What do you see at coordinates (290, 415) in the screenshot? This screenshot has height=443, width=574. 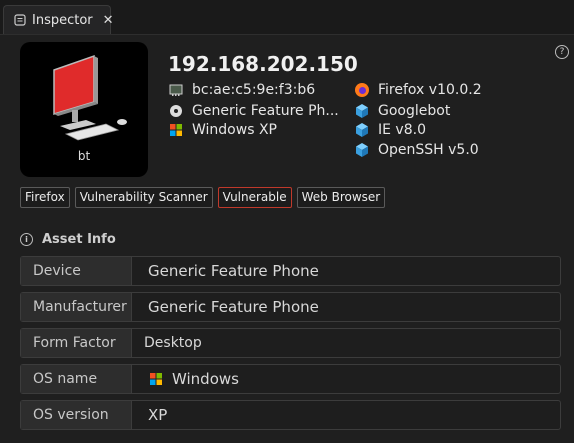 I see `info-row-os-version: OS version XP` at bounding box center [290, 415].